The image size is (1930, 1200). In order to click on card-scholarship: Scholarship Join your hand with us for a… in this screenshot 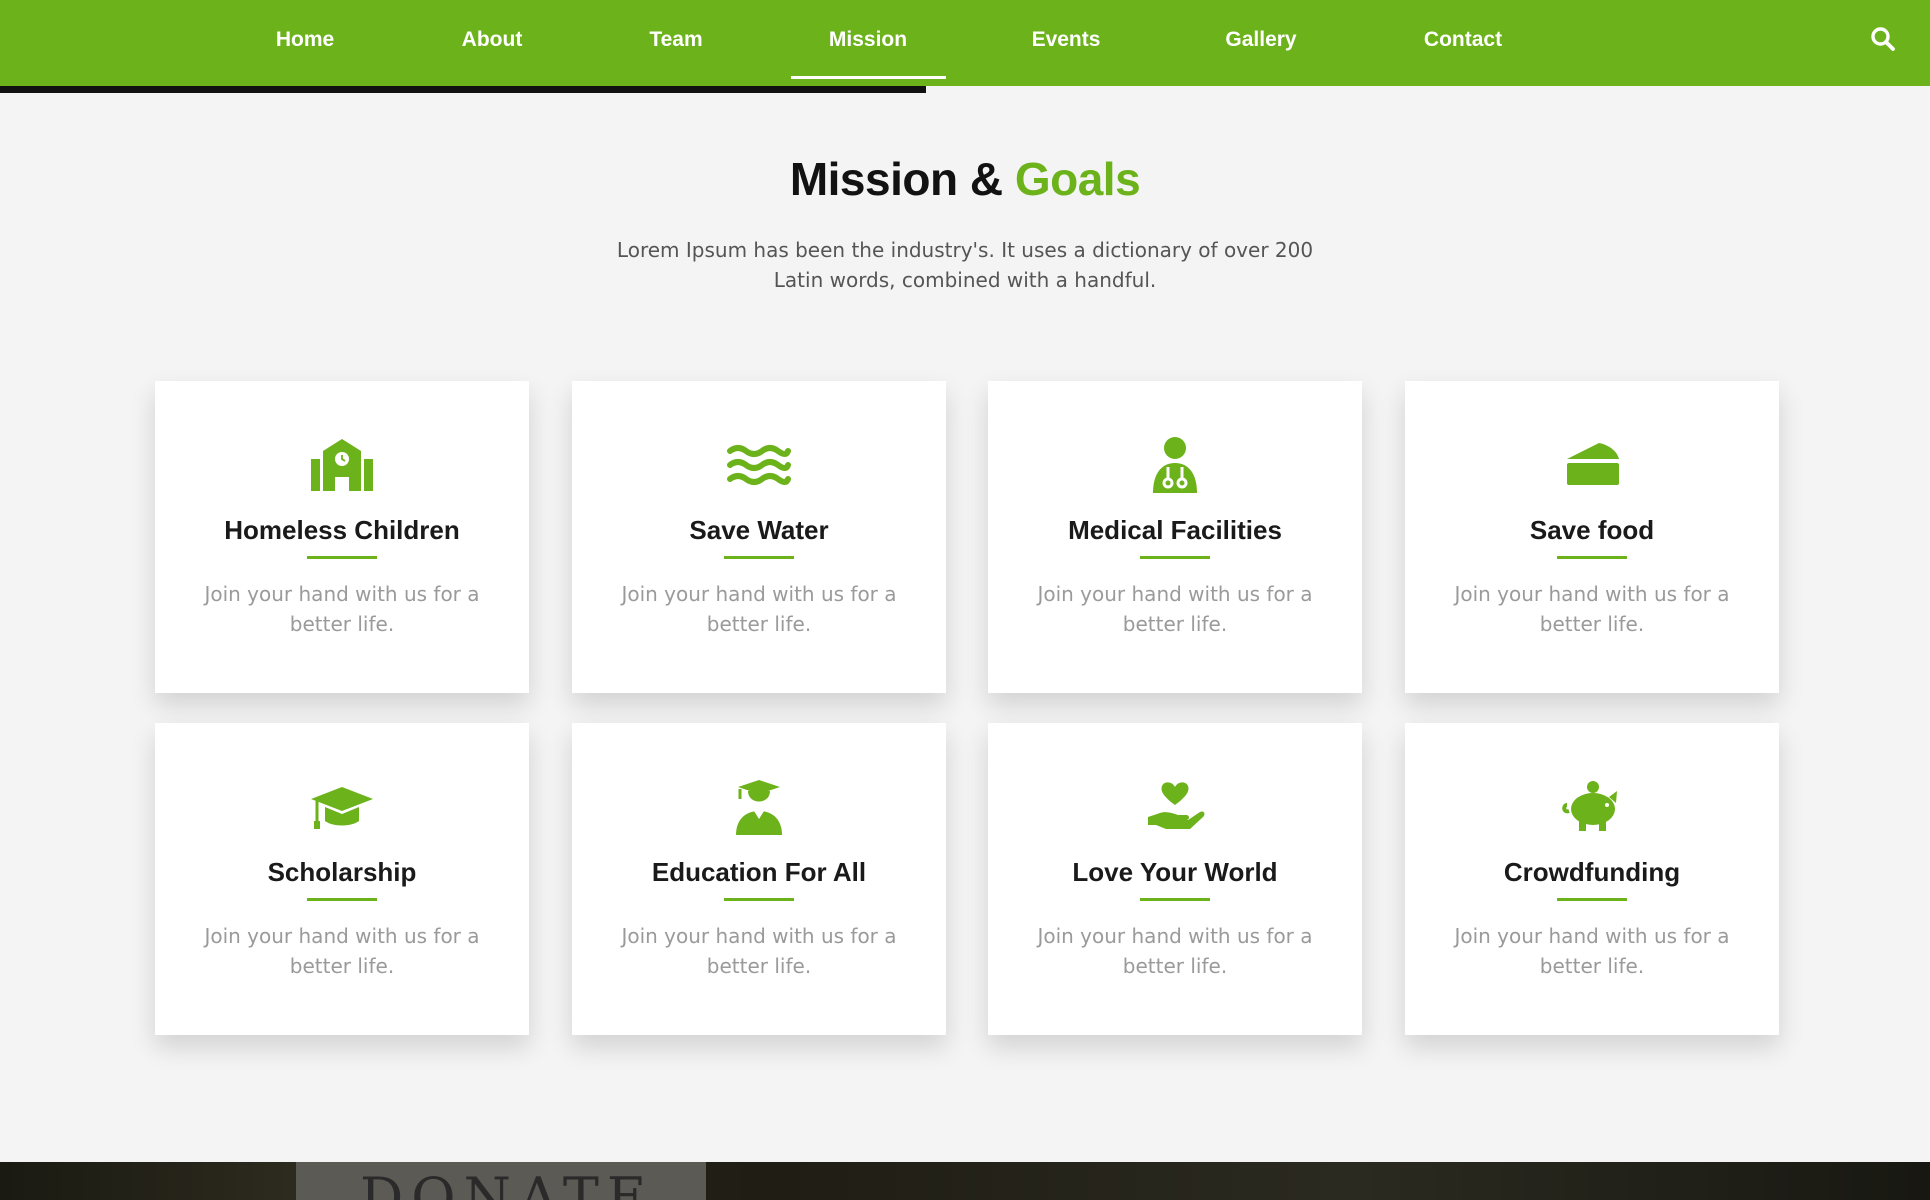, I will do `click(342, 879)`.